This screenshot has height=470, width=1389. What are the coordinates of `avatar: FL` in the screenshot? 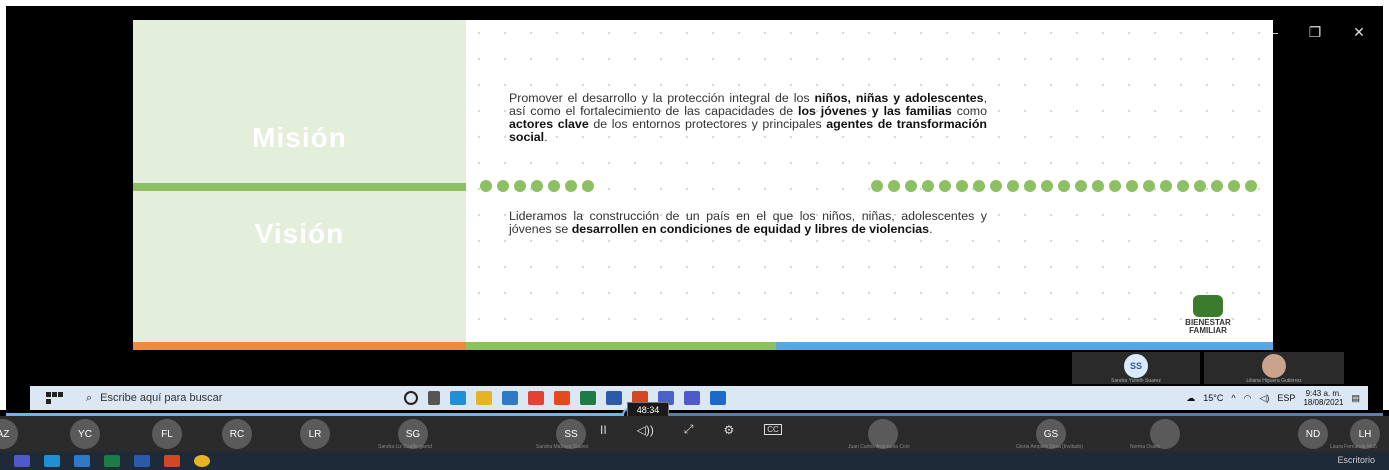 It's located at (167, 434).